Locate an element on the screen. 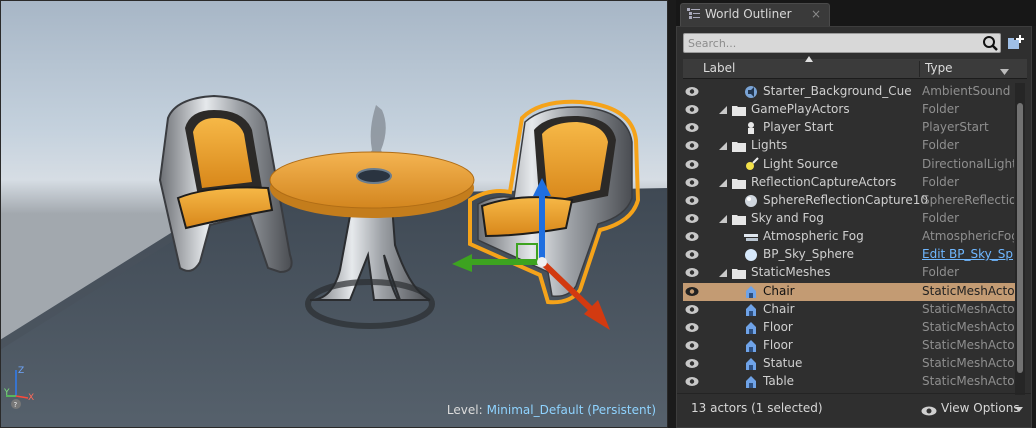 The width and height of the screenshot is (1036, 428). outliner-folder-row: Lights Folder is located at coordinates (849, 146).